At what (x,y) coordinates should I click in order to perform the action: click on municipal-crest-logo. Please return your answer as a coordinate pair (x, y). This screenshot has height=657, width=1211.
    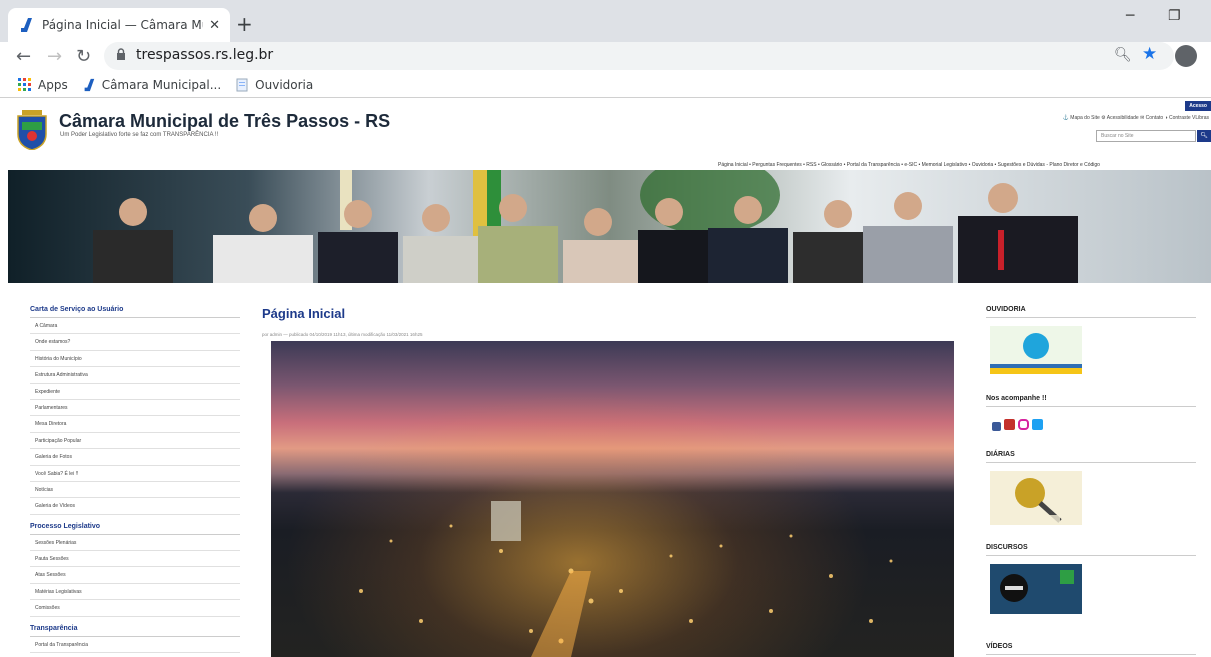
    Looking at the image, I should click on (32, 130).